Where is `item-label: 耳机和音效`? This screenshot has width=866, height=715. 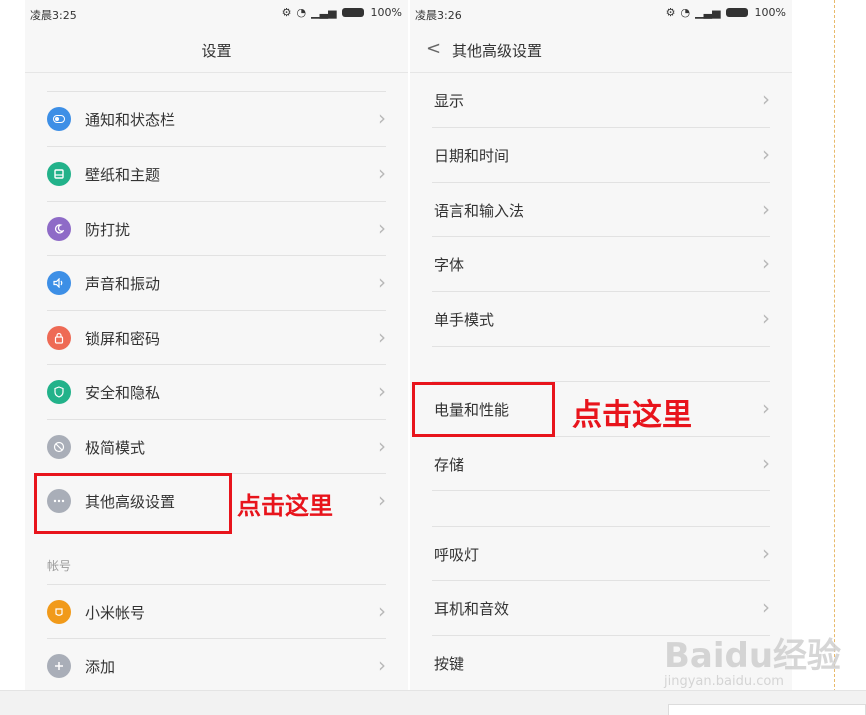 item-label: 耳机和音效 is located at coordinates (472, 608).